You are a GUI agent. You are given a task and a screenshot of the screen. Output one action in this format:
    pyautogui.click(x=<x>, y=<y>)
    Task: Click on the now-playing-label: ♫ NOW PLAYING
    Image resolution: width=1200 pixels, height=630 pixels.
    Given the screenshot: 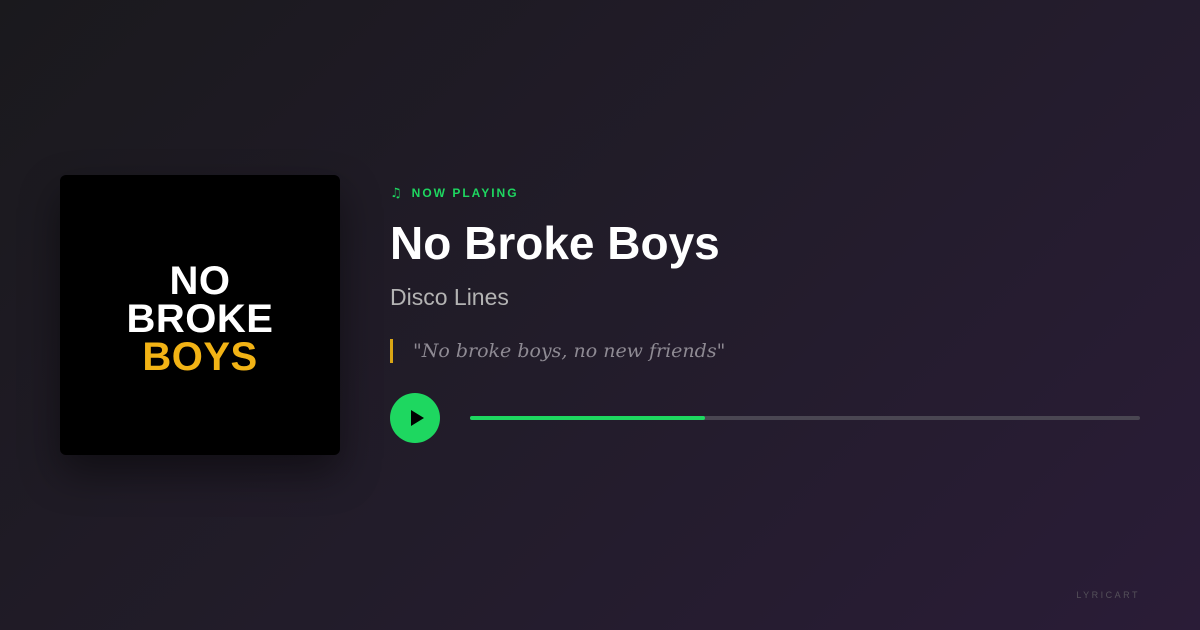 What is the action you would take?
    pyautogui.click(x=765, y=193)
    